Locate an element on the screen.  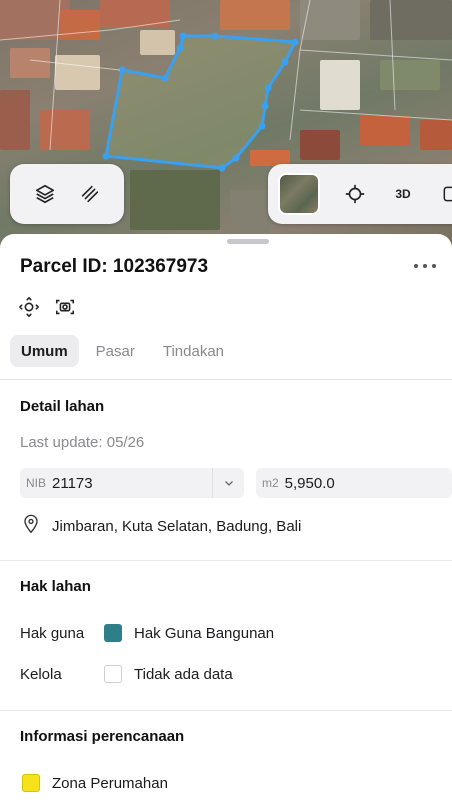
layers-icon is located at coordinates (45, 194).